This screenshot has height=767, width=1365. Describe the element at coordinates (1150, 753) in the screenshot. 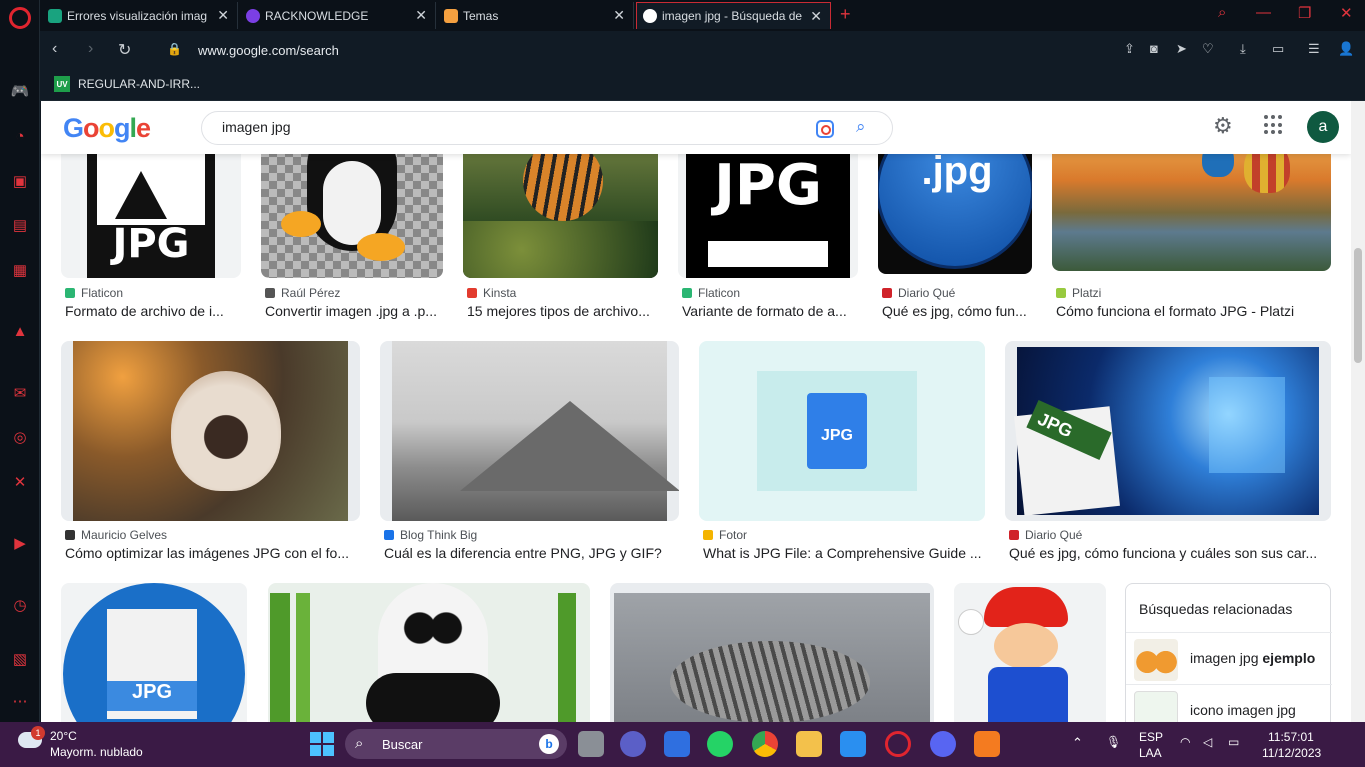

I see `keyboard-layout: LAA` at that location.